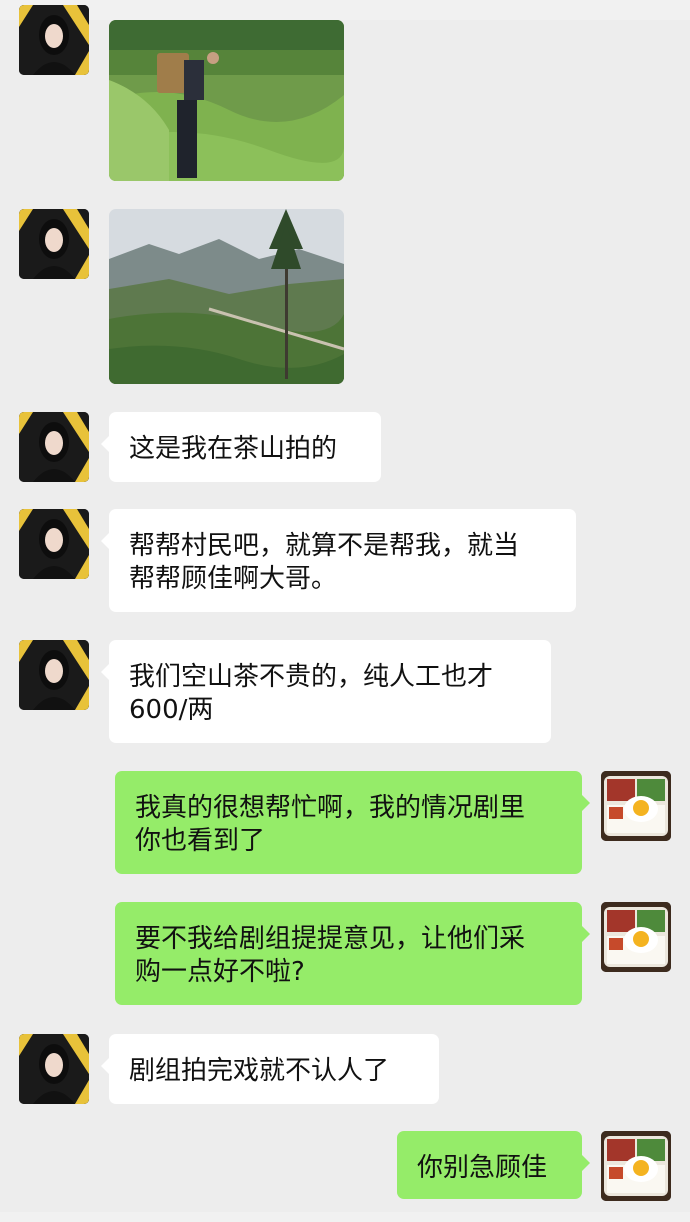 The width and height of the screenshot is (690, 1222). I want to click on message-text-line: 购一点好不啦?, so click(220, 972).